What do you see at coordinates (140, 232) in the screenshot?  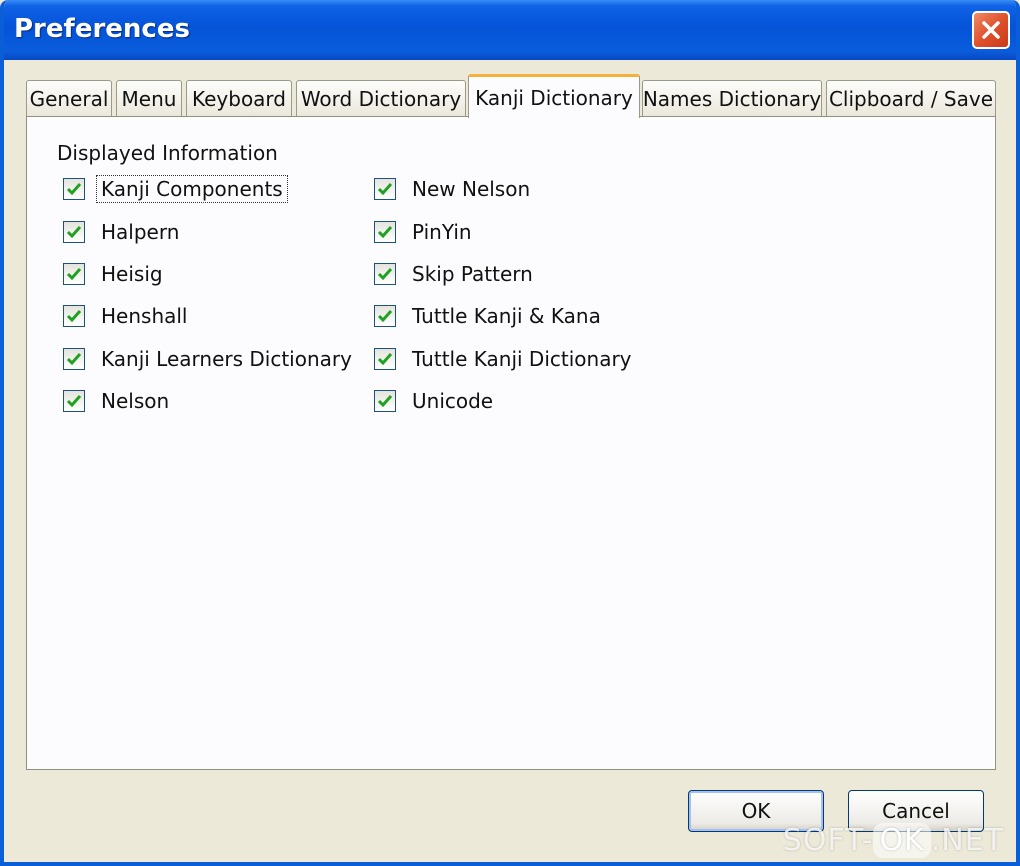 I see `checkbox-label: Halpern` at bounding box center [140, 232].